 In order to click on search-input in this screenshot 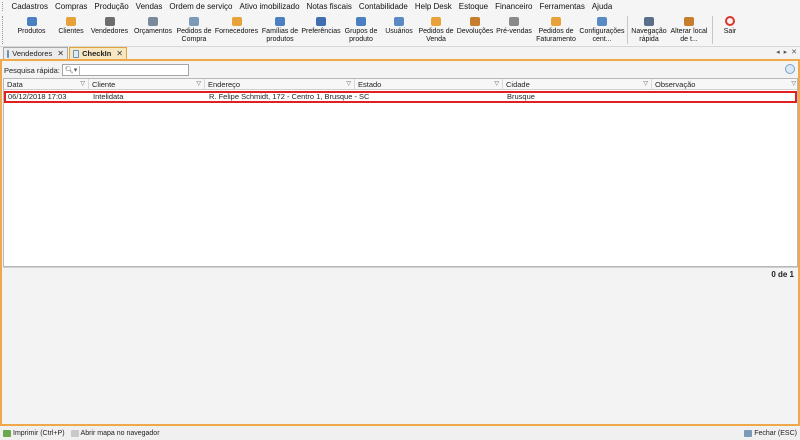, I will do `click(133, 70)`.